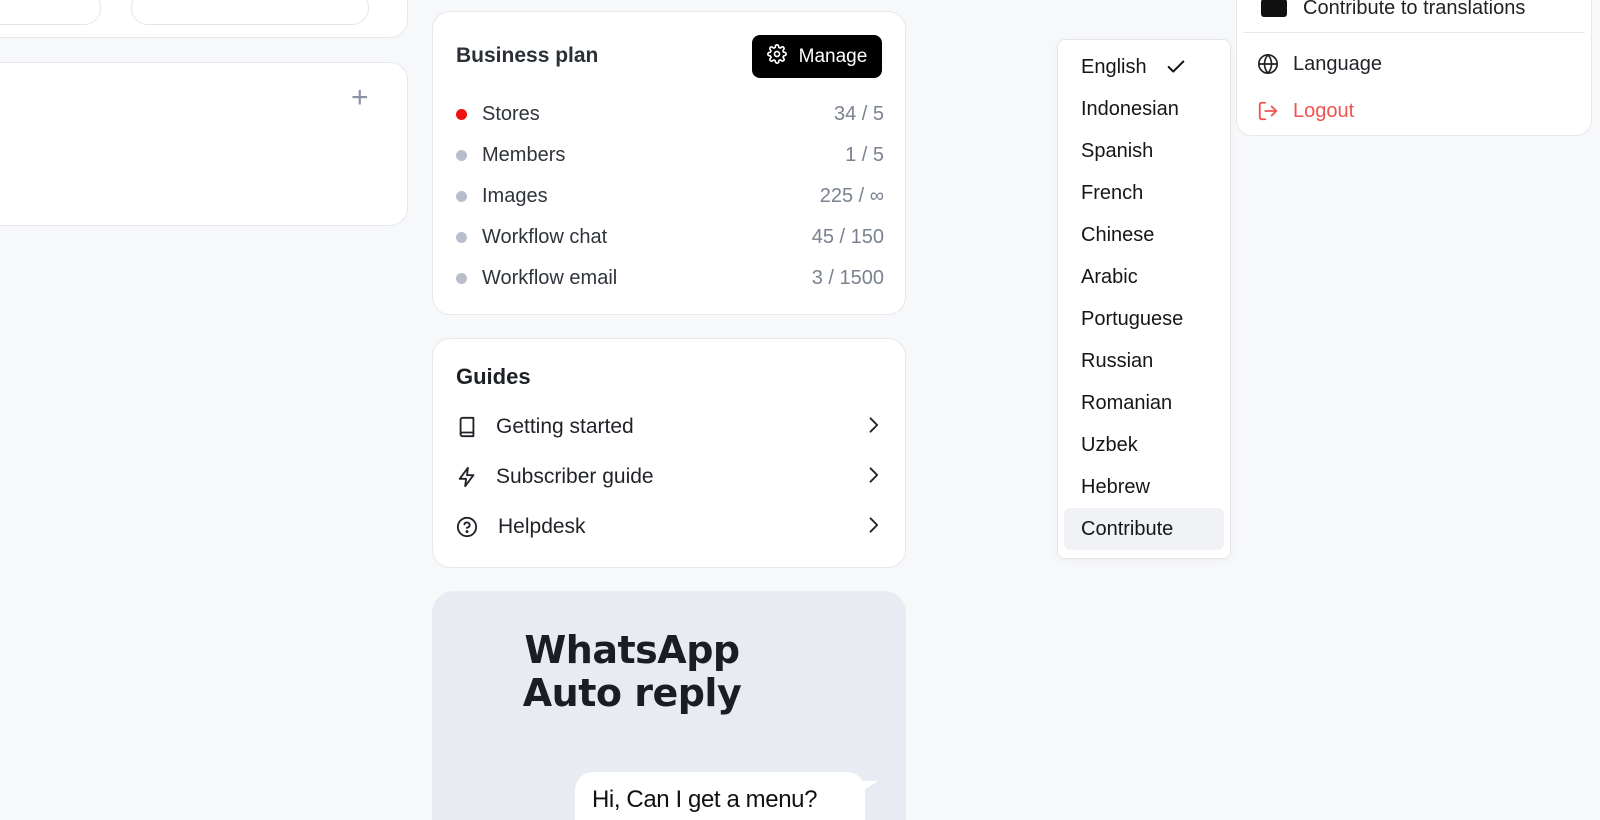 This screenshot has width=1600, height=820. Describe the element at coordinates (670, 196) in the screenshot. I see `plan-row-images: Images 225 / ∞` at that location.